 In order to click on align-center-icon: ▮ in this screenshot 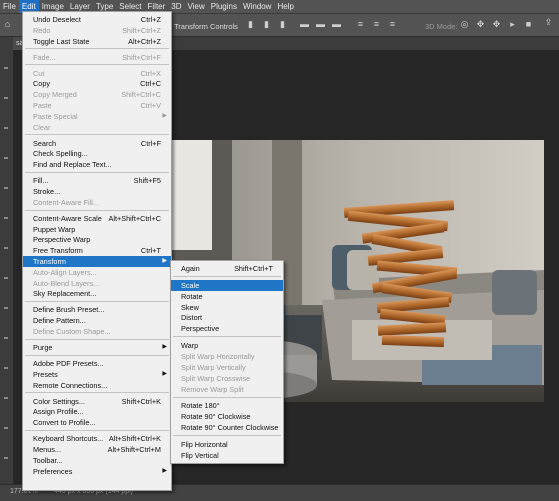, I will do `click(266, 24)`.